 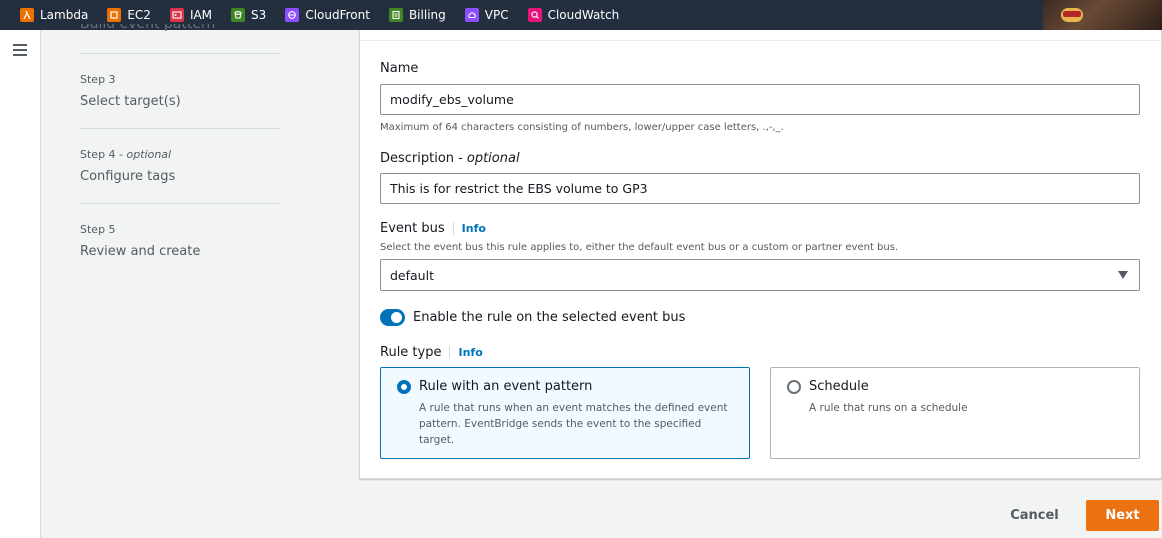 I want to click on favorite-label: CloudWatch, so click(x=583, y=15).